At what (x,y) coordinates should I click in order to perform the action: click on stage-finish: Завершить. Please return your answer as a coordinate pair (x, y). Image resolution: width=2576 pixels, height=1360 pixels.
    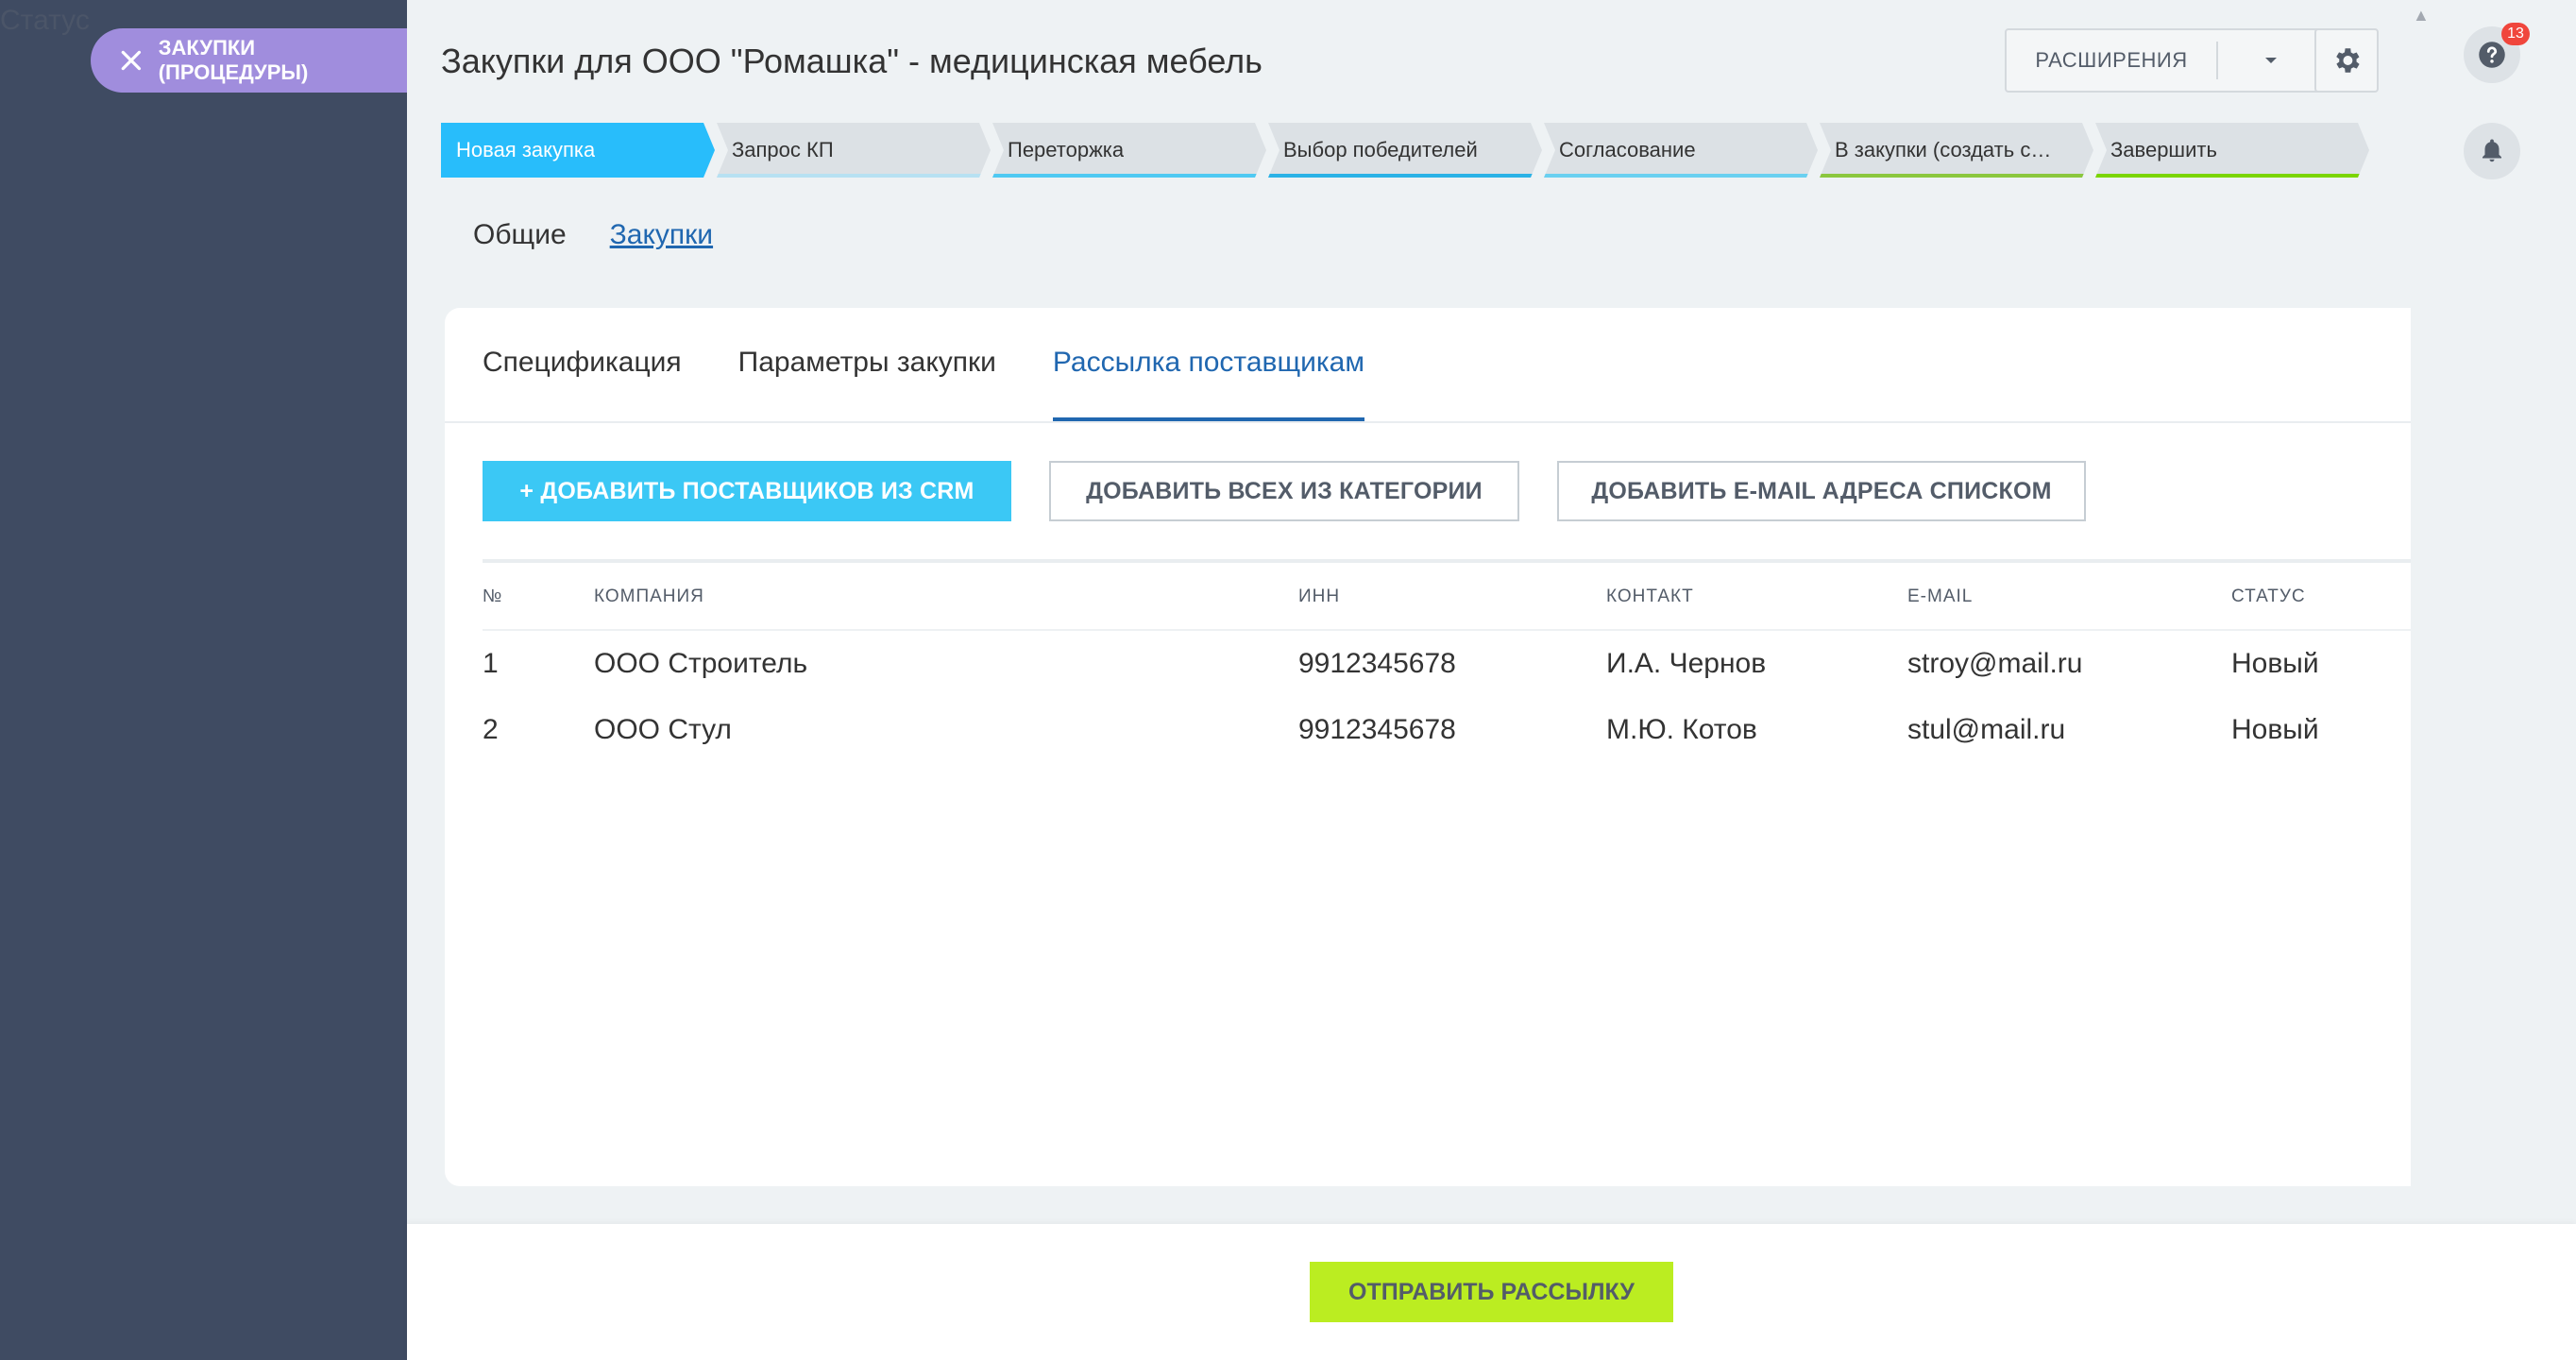
    Looking at the image, I should click on (2232, 150).